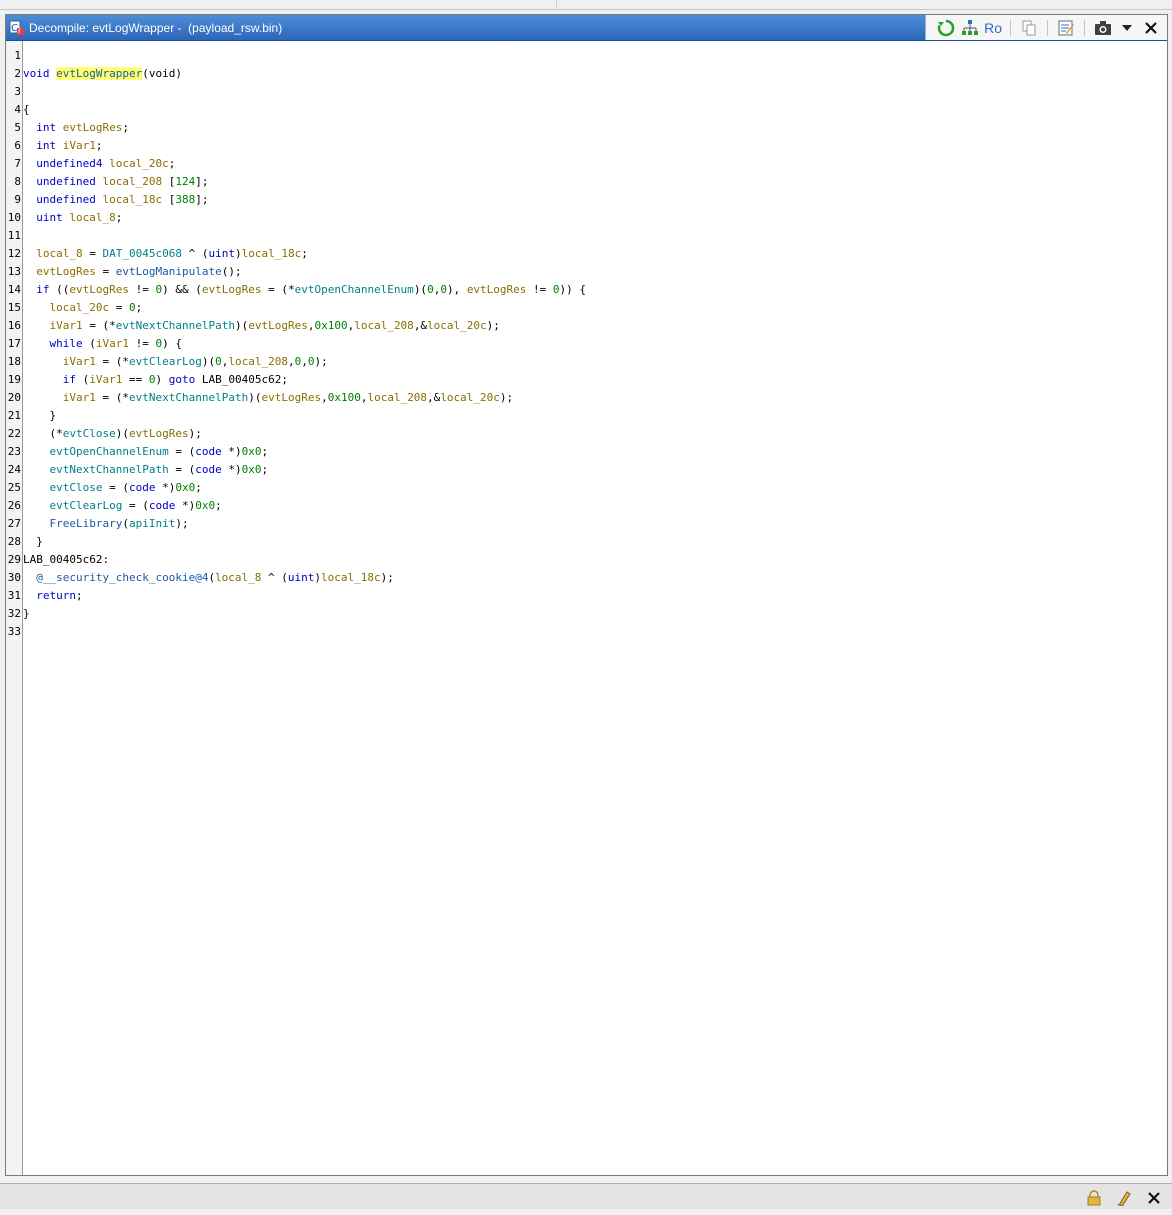 This screenshot has height=1215, width=1172. I want to click on code-line: 7 undefined4 local_20c;, so click(90, 164).